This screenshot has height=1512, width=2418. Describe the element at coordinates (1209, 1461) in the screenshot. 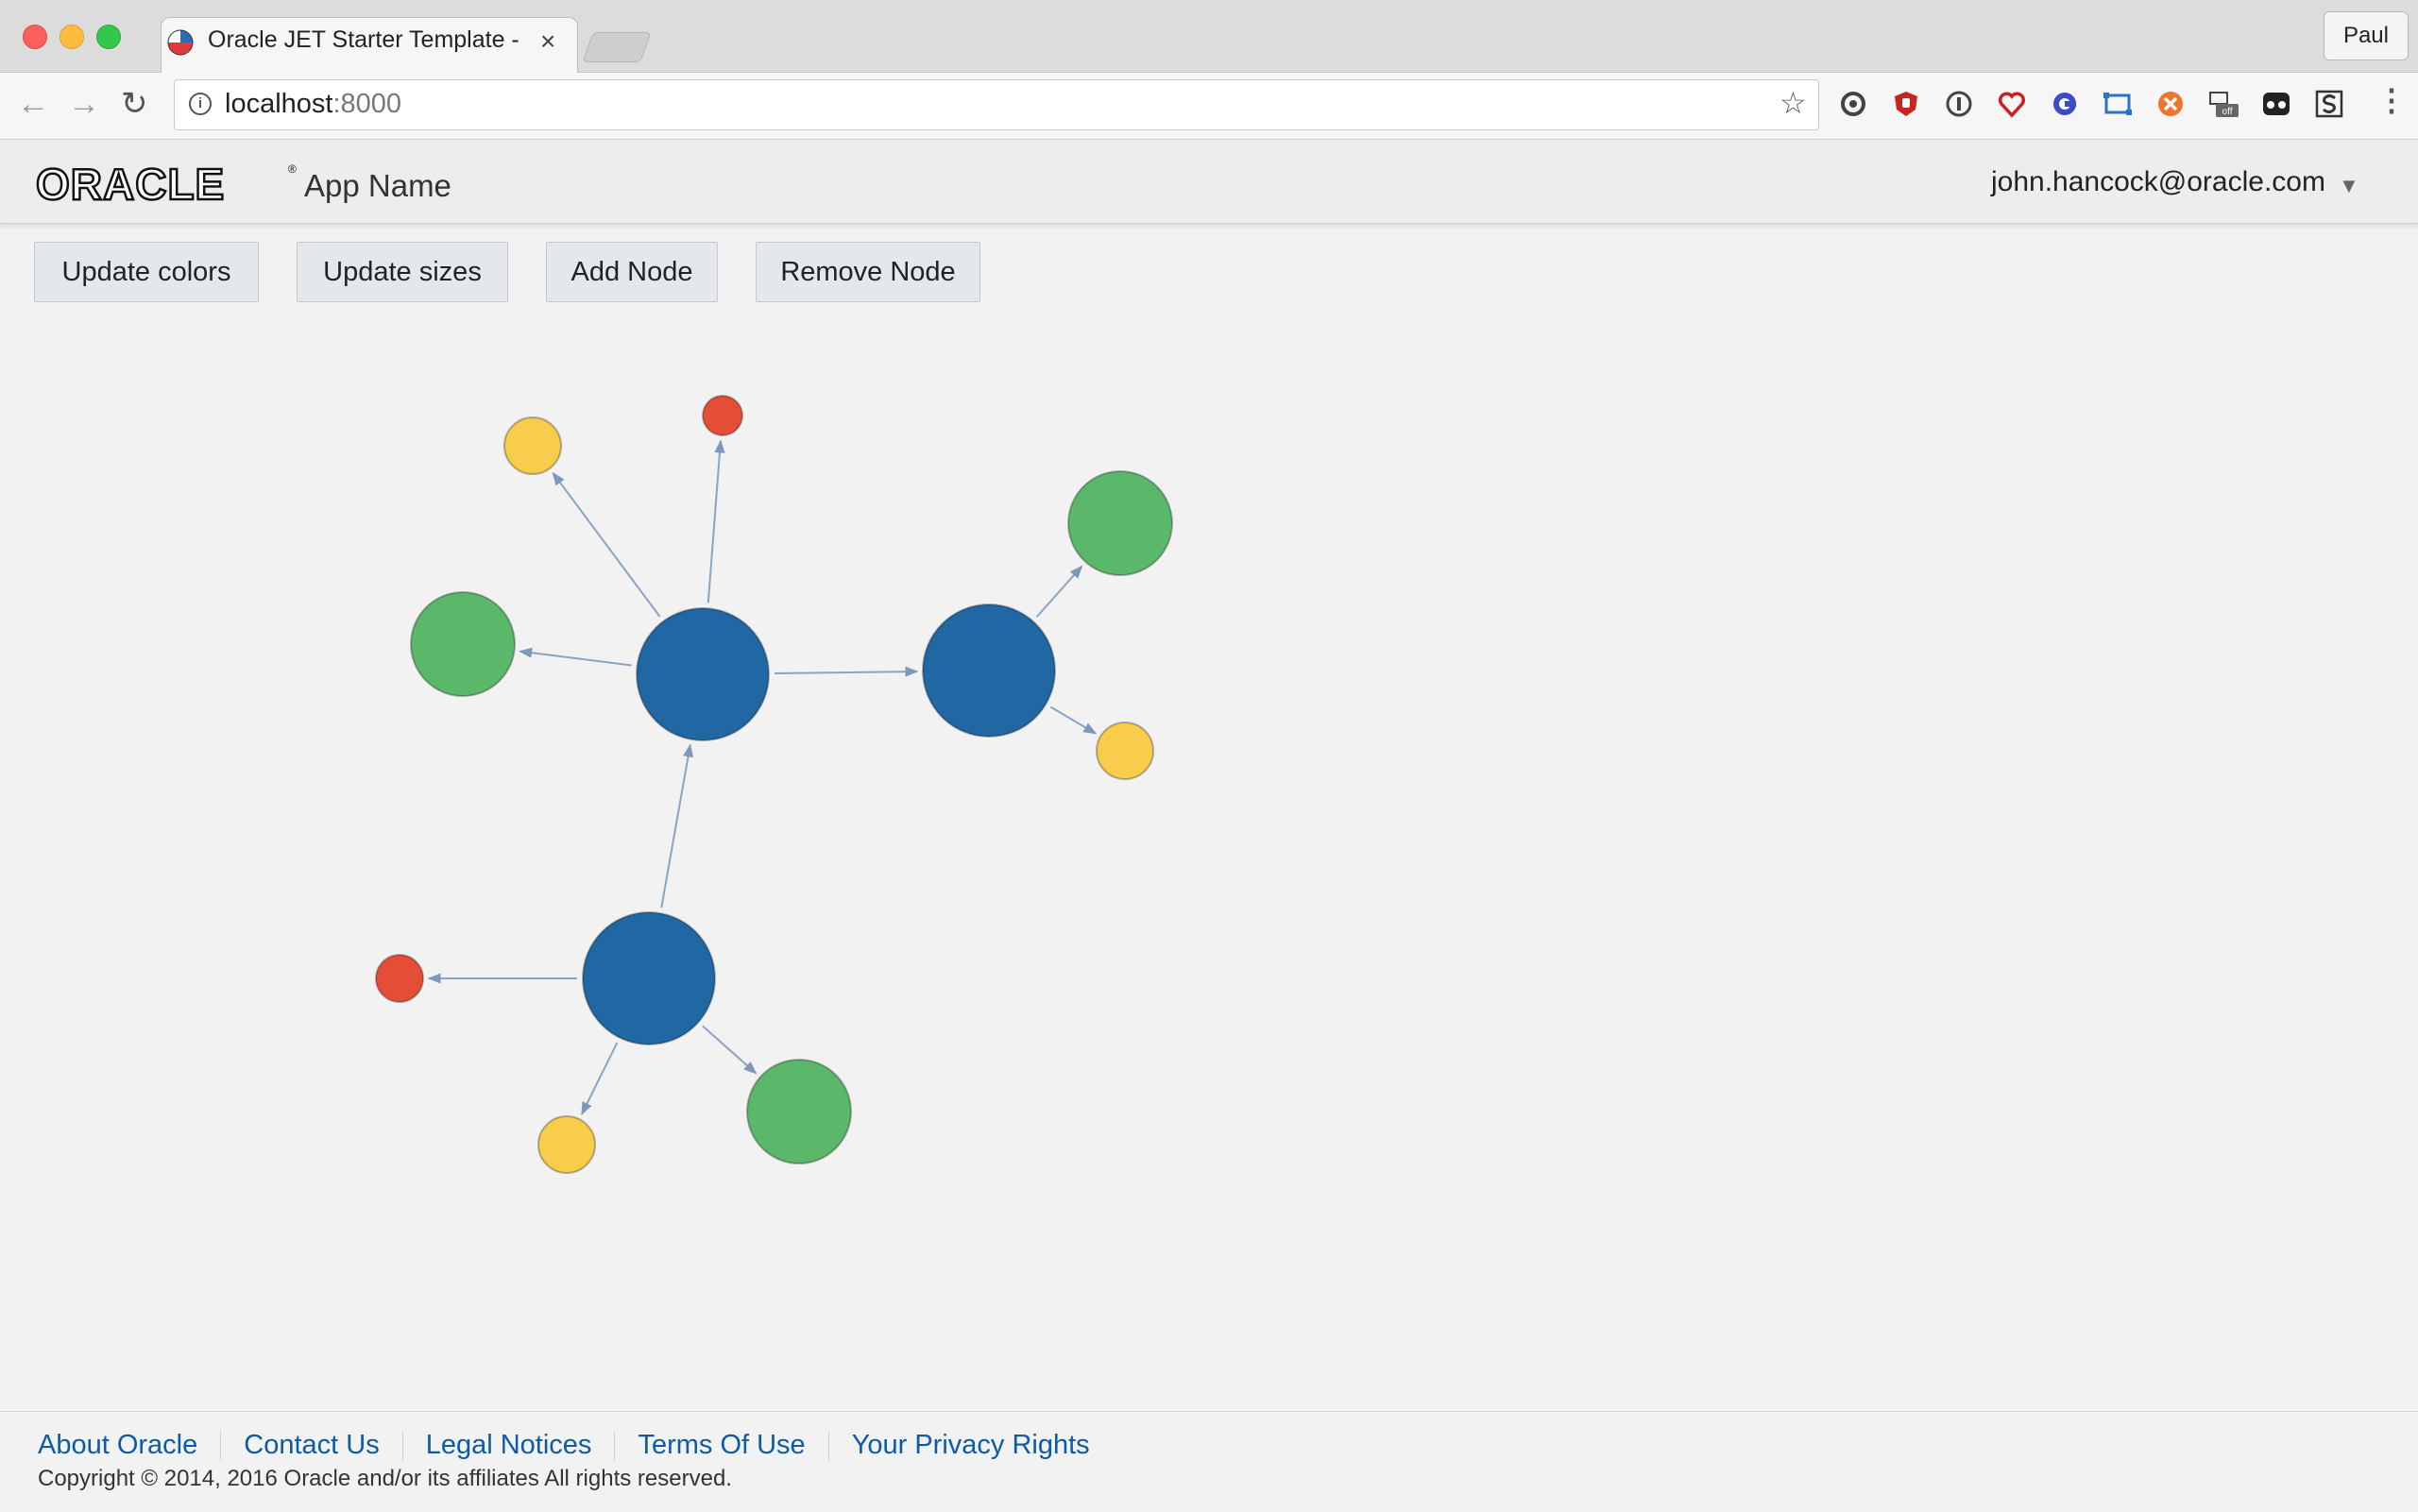

I see `footer` at that location.